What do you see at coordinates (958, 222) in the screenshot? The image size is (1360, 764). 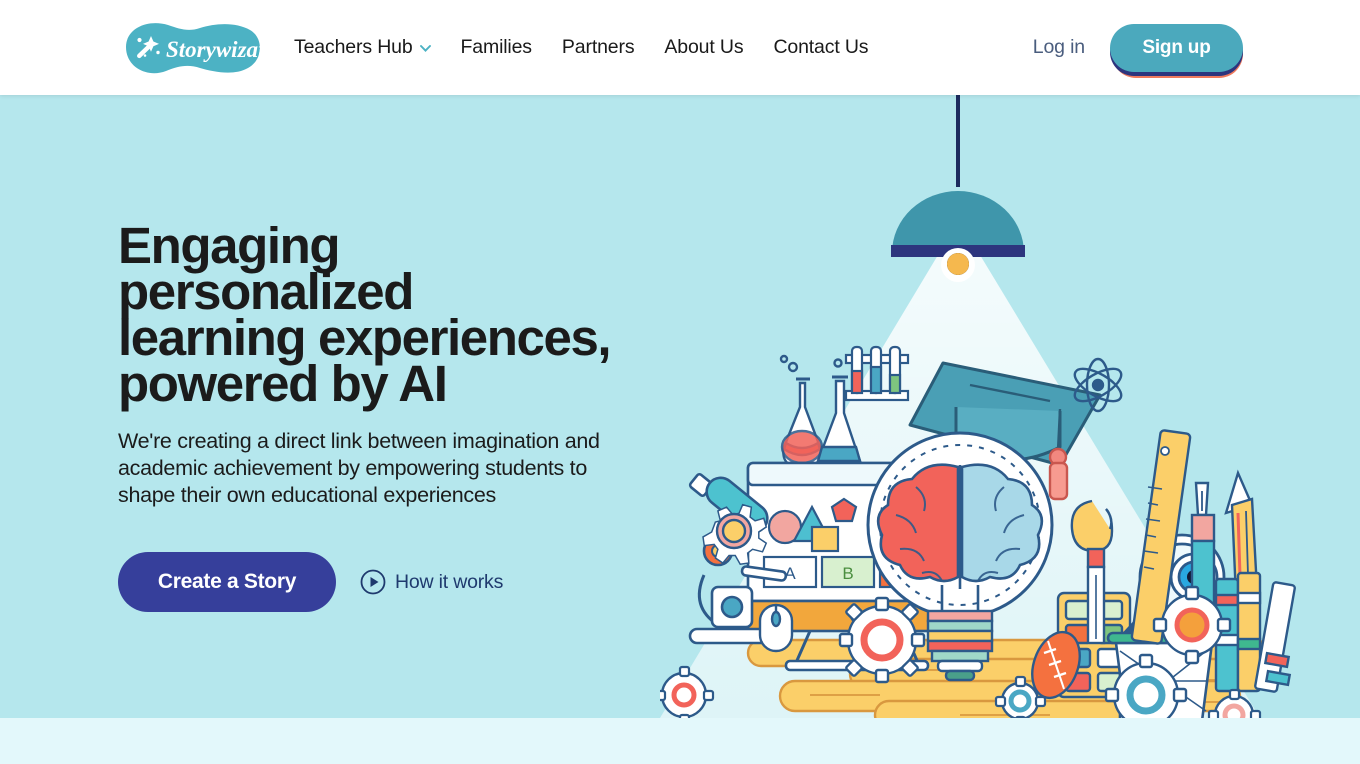 I see `lamp-dome` at bounding box center [958, 222].